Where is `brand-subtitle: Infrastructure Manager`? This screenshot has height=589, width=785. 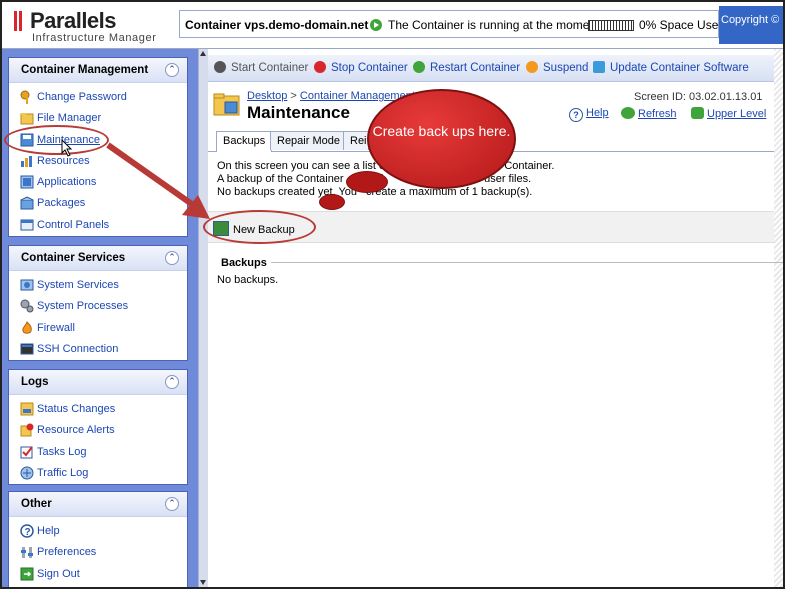
brand-subtitle: Infrastructure Manager is located at coordinates (94, 38).